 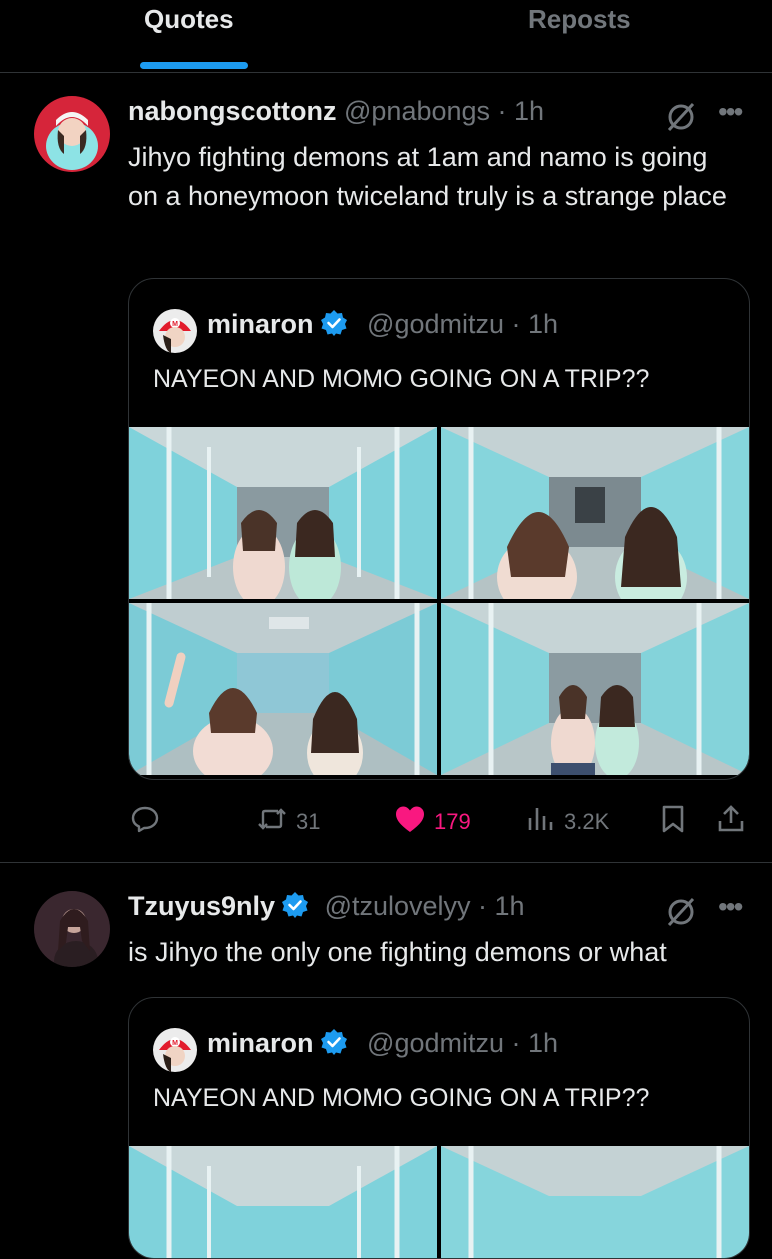 I want to click on reply-button, so click(x=145, y=822).